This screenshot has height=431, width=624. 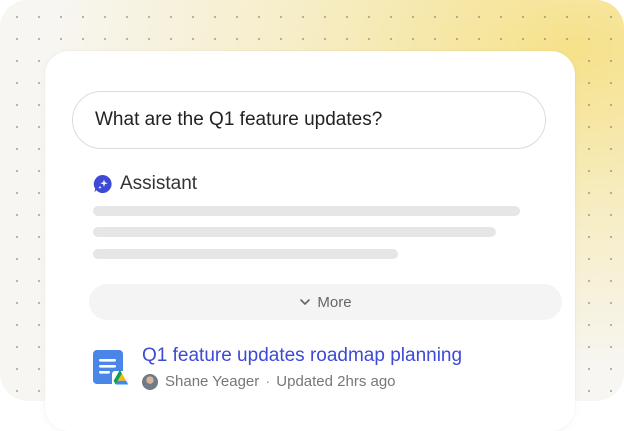 What do you see at coordinates (302, 356) in the screenshot?
I see `result-title-link: Q1 feature updates roadmap planning` at bounding box center [302, 356].